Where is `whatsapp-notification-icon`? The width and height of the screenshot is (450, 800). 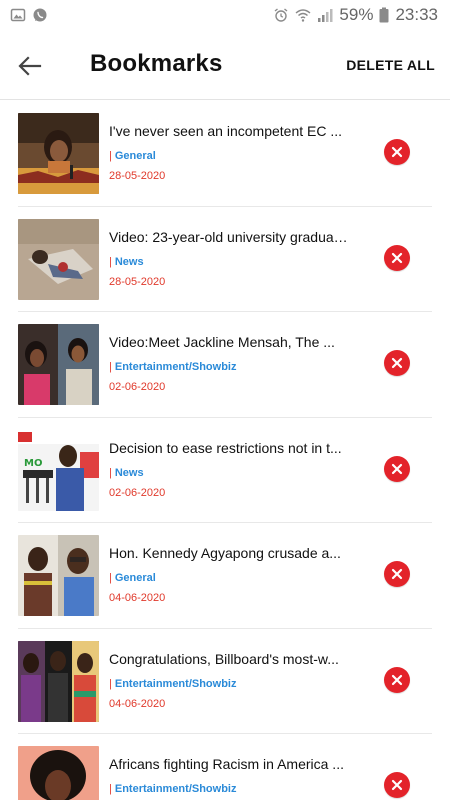
whatsapp-notification-icon is located at coordinates (40, 15).